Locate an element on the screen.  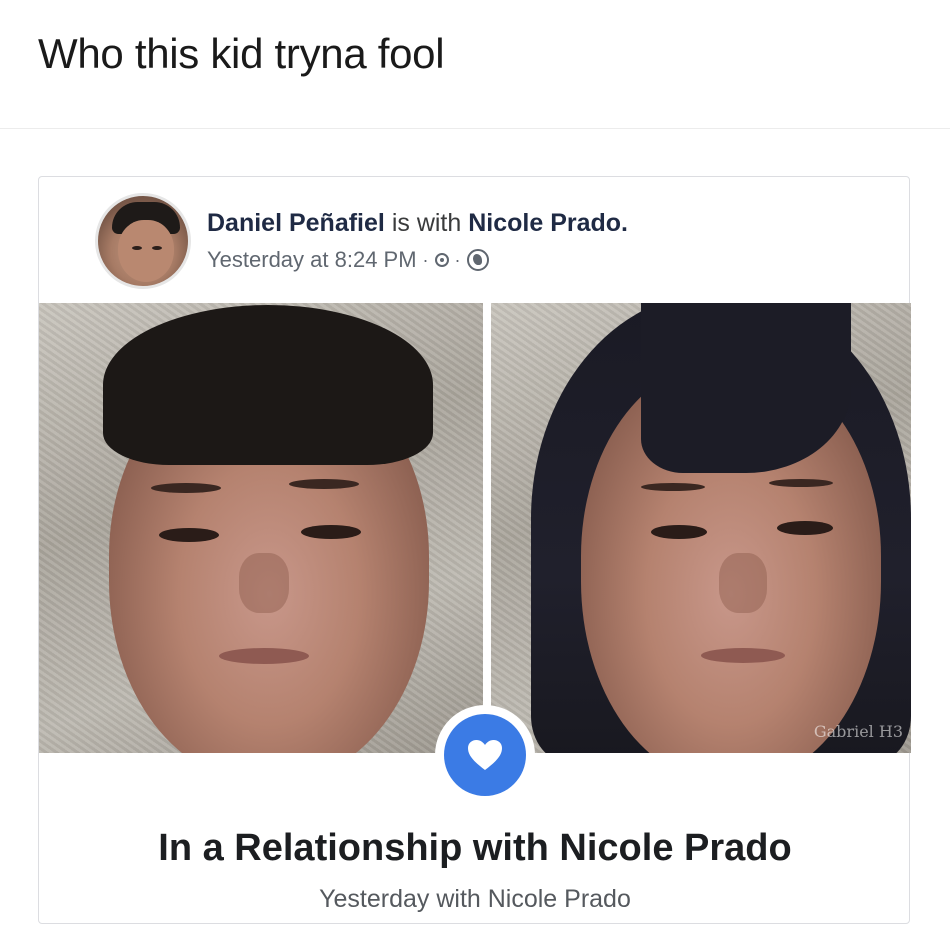
post-meta: Yesterday at 8:24 PM · · is located at coordinates (348, 260).